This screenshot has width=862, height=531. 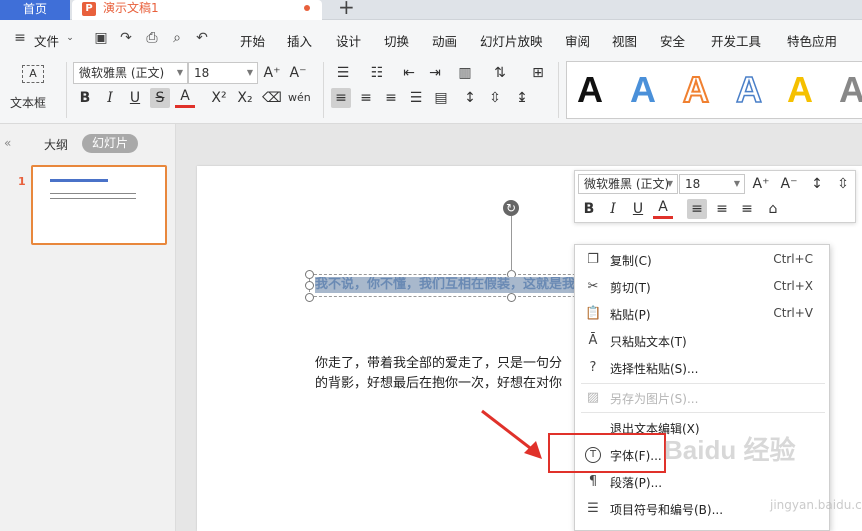 What do you see at coordinates (377, 73) in the screenshot?
I see `numbering-icon: ☷` at bounding box center [377, 73].